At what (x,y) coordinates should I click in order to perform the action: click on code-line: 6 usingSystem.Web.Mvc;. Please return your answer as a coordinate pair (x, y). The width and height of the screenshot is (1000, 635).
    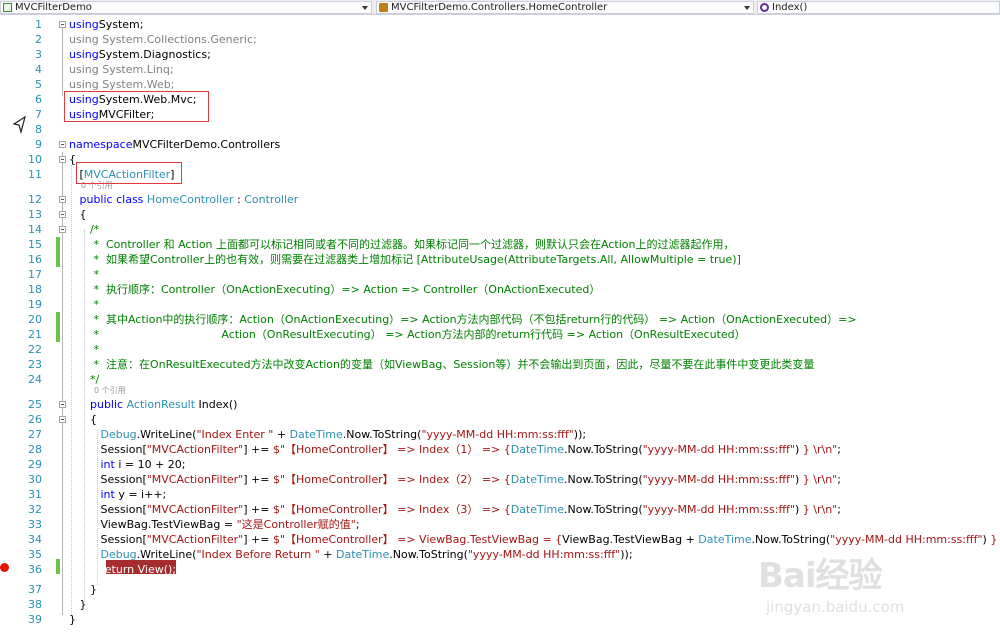
    Looking at the image, I should click on (500, 99).